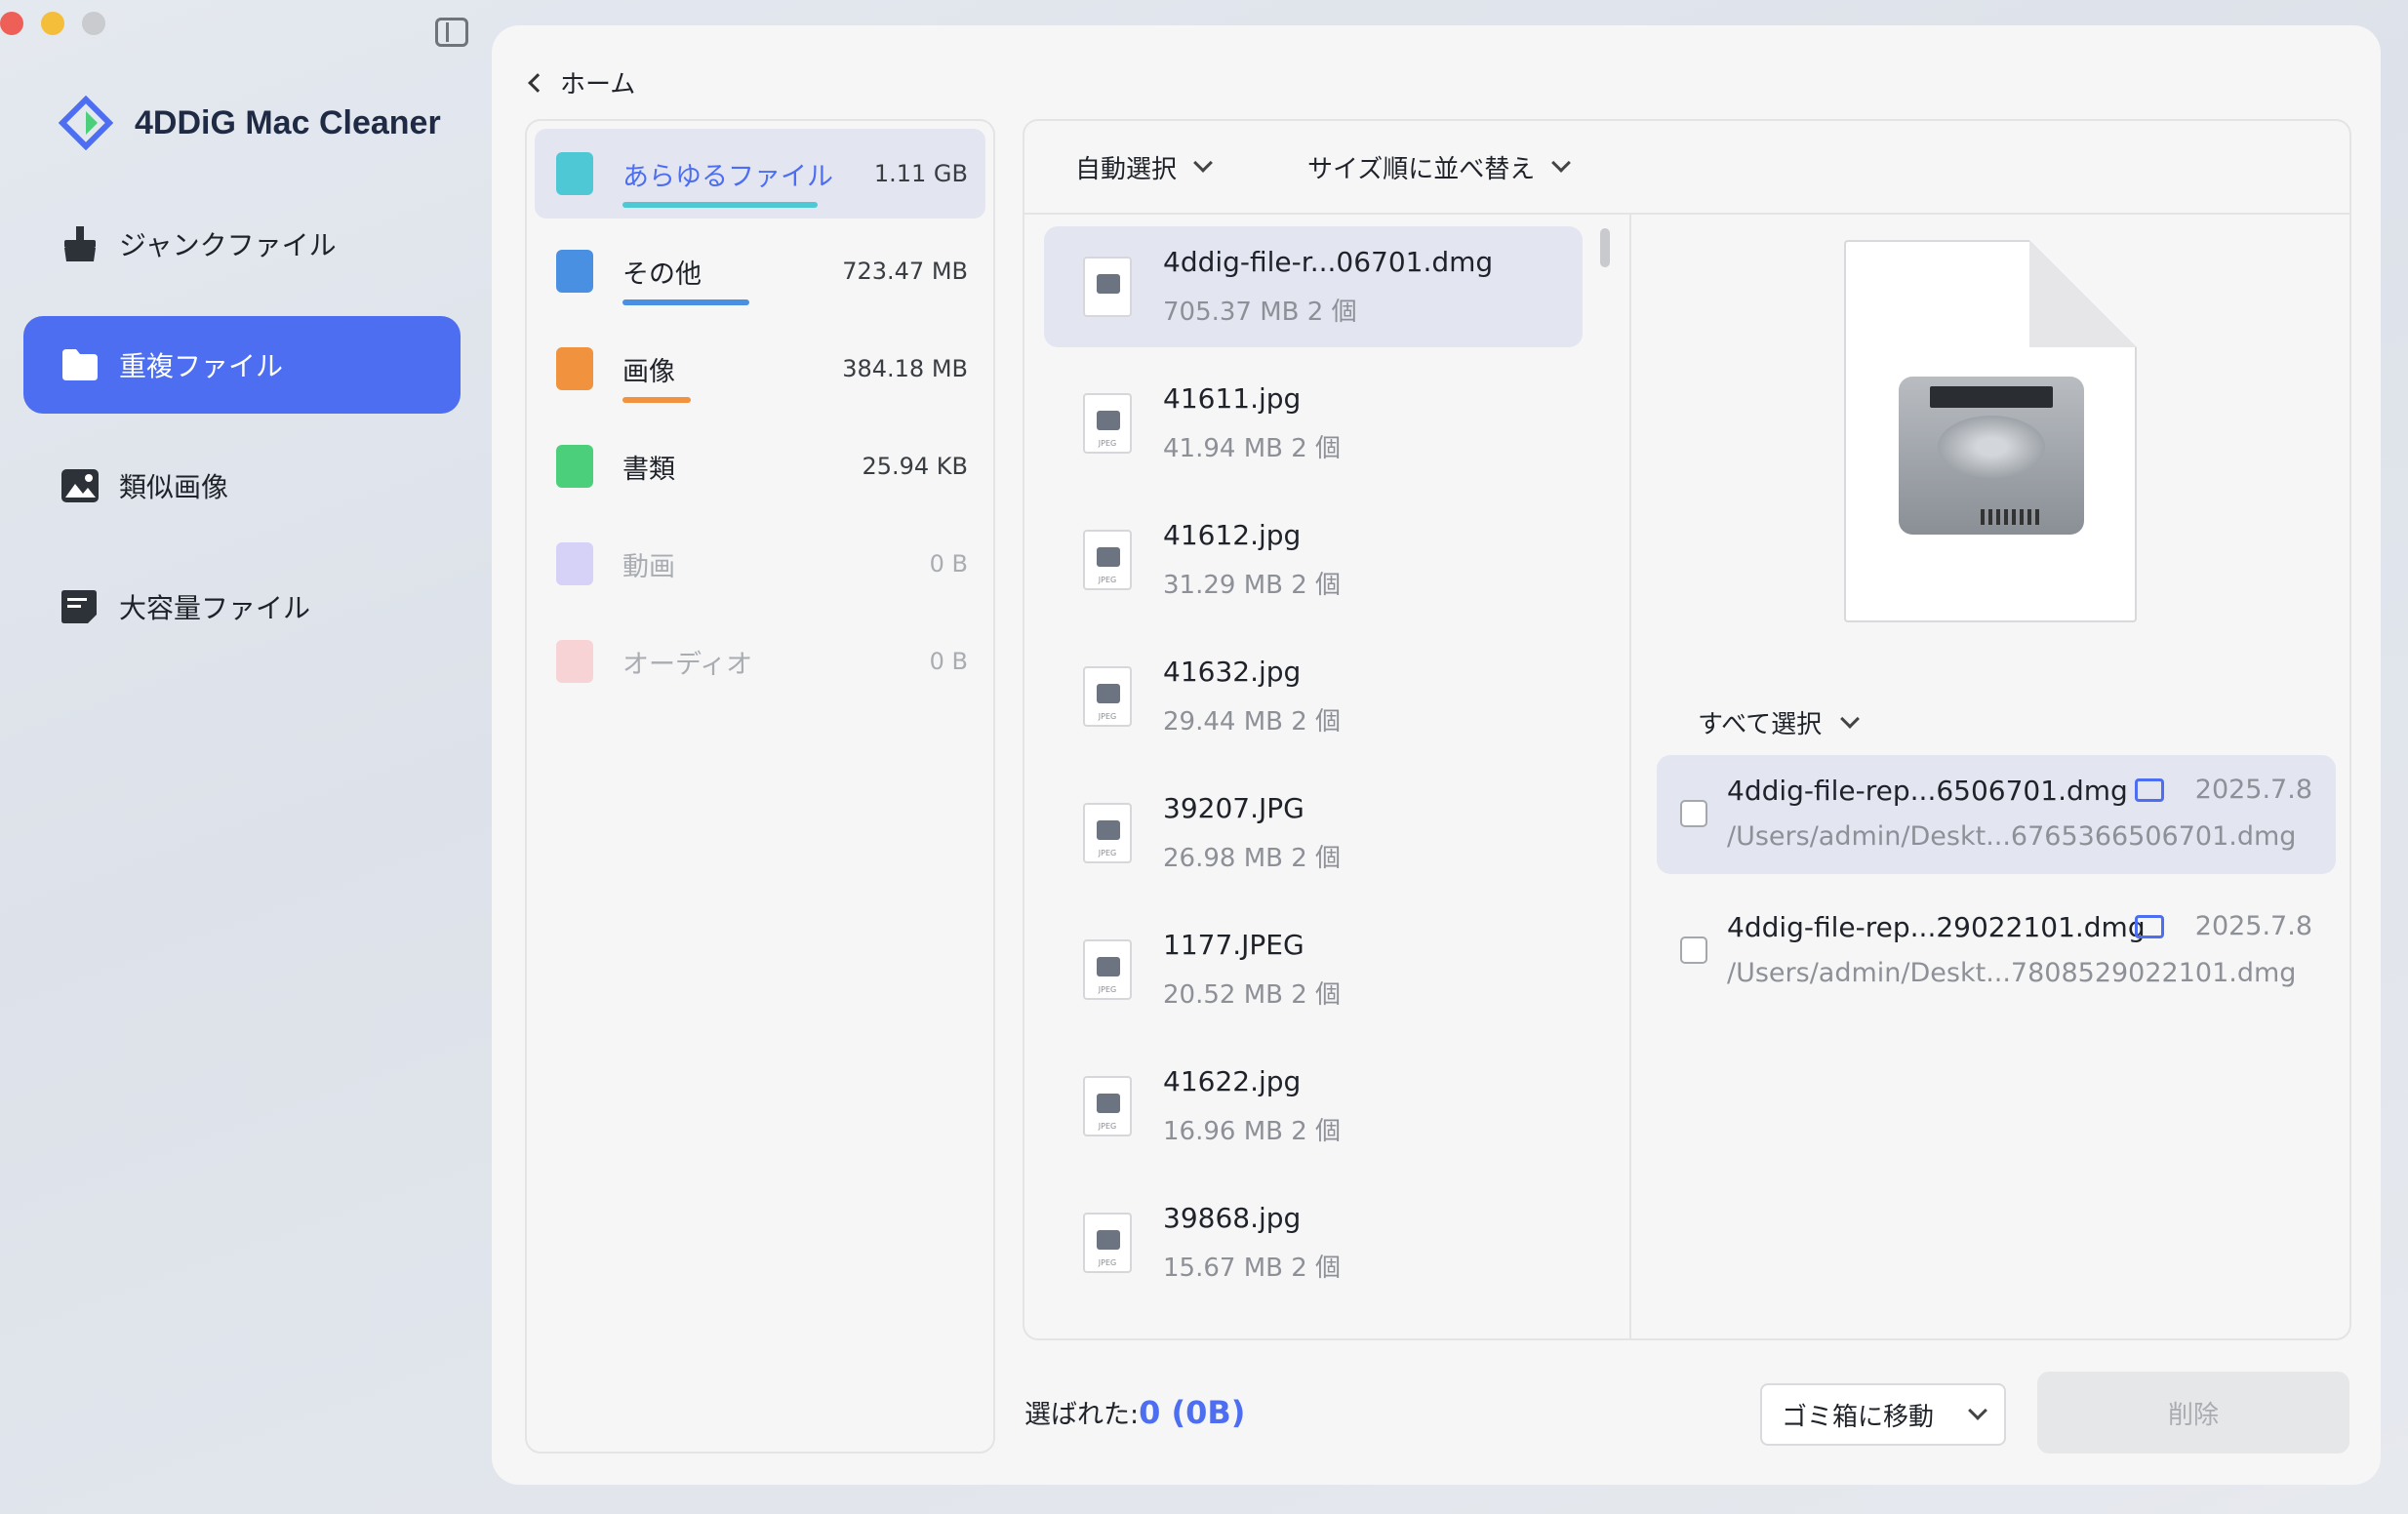 The height and width of the screenshot is (1514, 2408). I want to click on audio-category-icon, so click(575, 662).